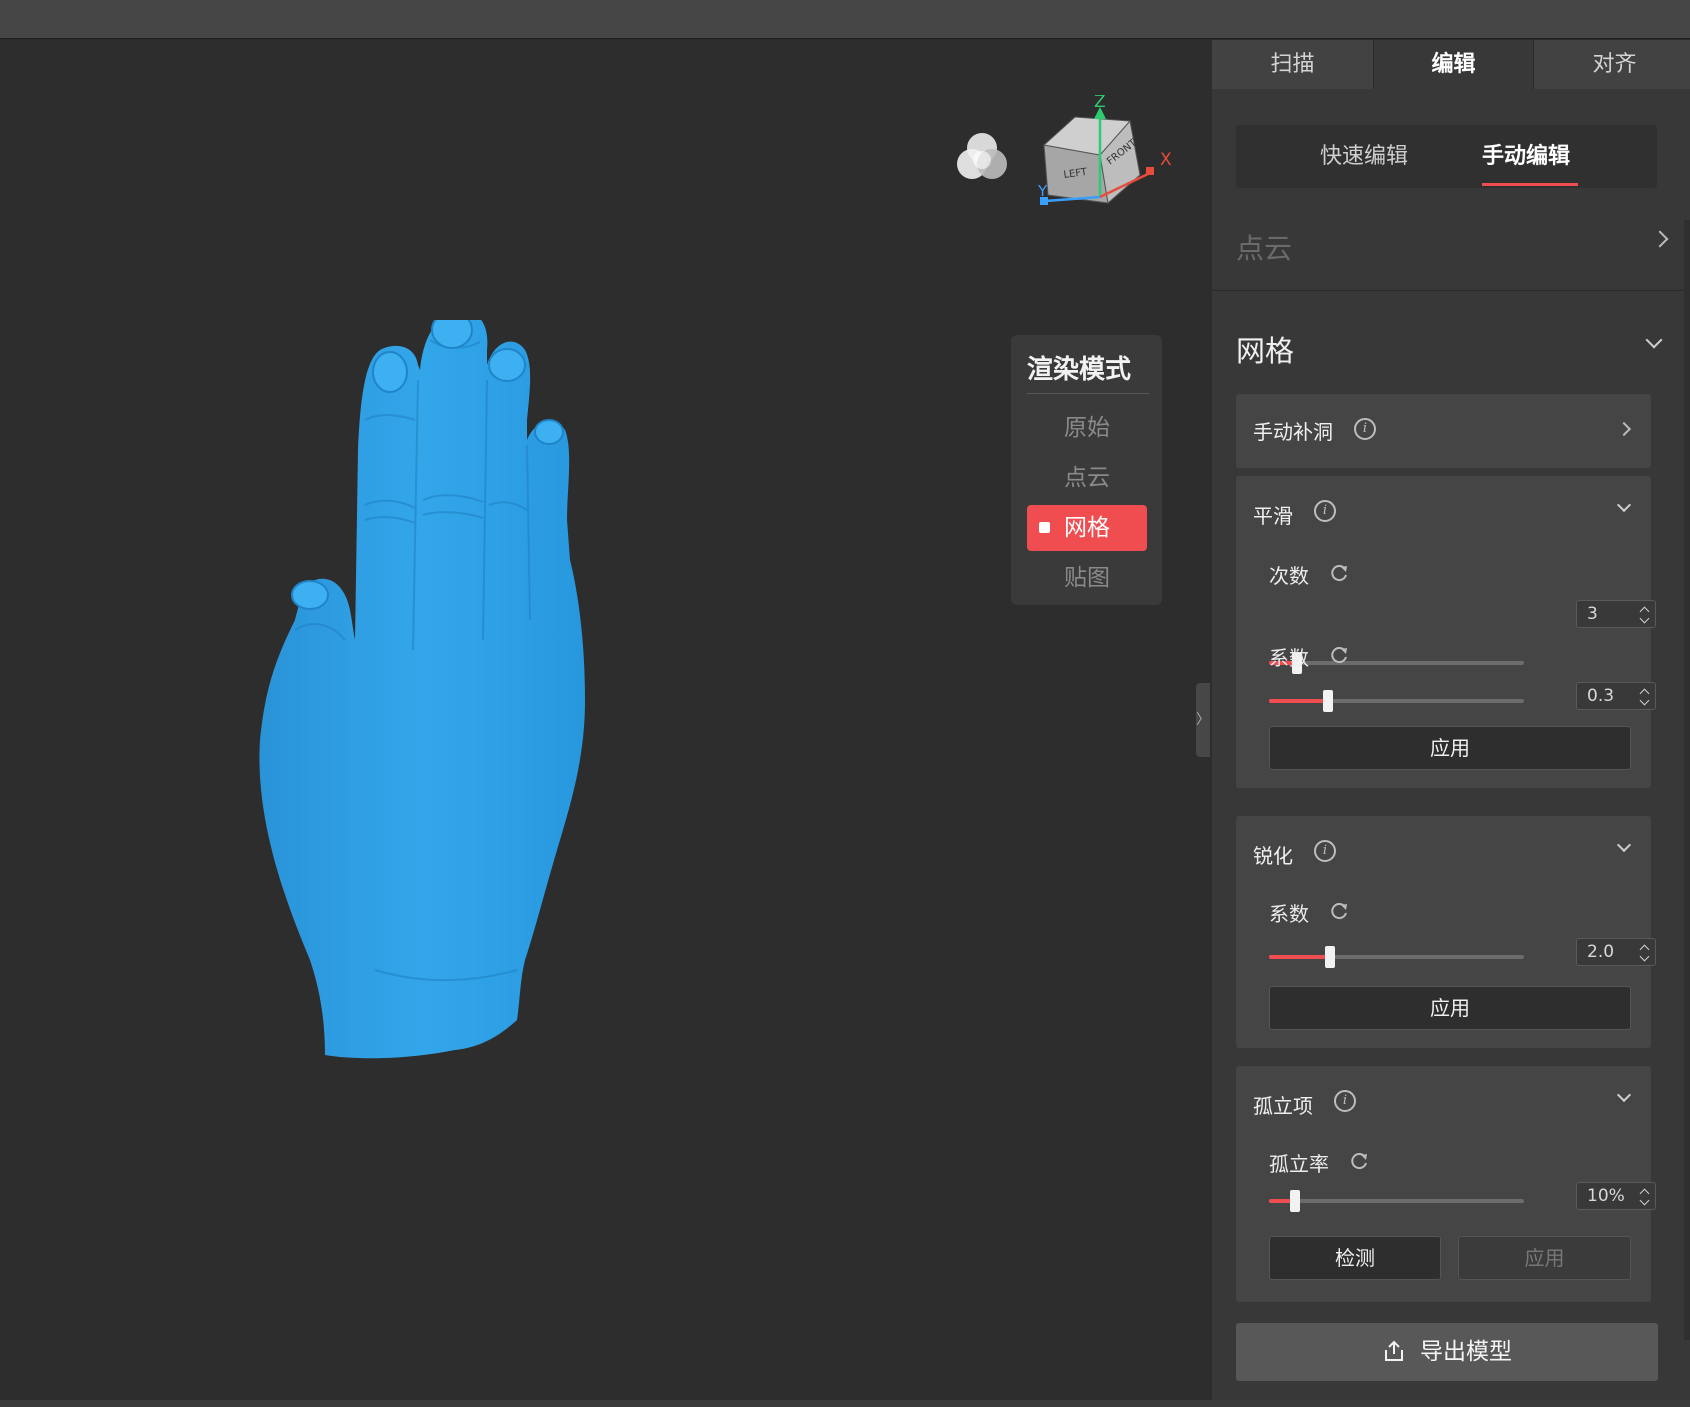 This screenshot has width=1690, height=1407. Describe the element at coordinates (1264, 248) in the screenshot. I see `point-cloud-section-label: 点云` at that location.